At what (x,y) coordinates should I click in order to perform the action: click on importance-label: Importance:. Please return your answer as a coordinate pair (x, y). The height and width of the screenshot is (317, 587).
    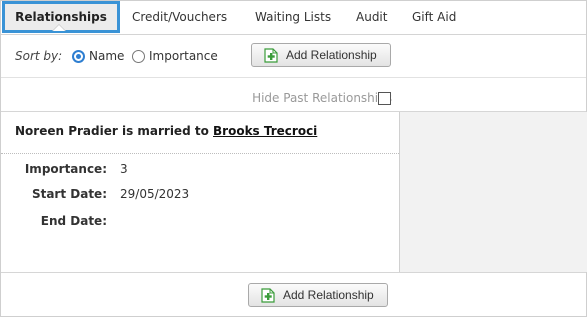
    Looking at the image, I should click on (65, 169).